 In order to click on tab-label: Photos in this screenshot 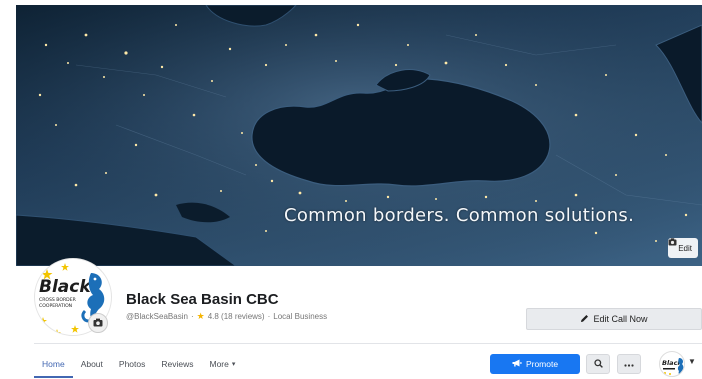, I will do `click(132, 364)`.